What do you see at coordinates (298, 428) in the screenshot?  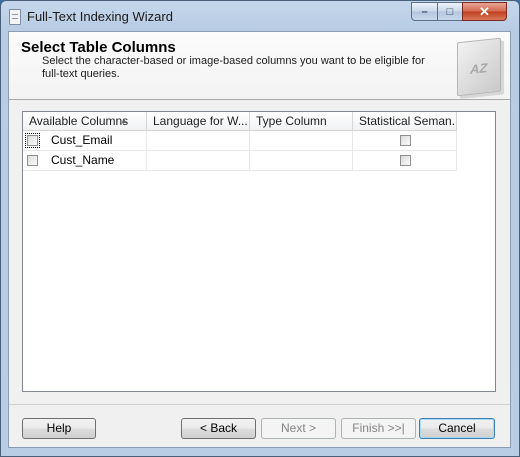 I see `next-button: Next >` at bounding box center [298, 428].